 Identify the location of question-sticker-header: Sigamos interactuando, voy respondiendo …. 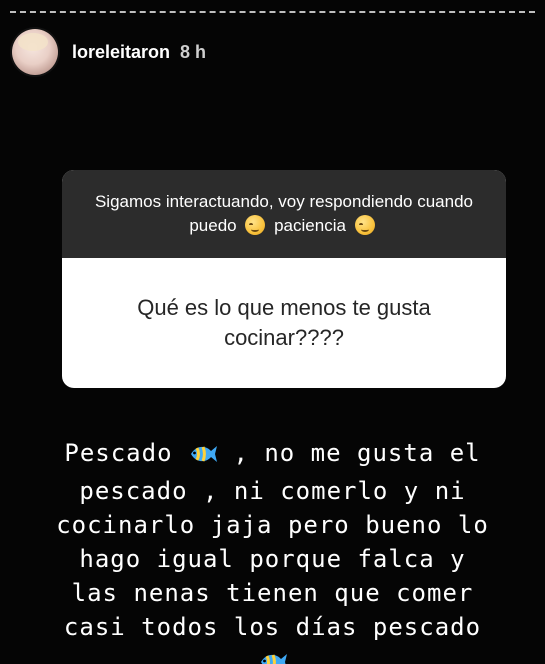
(284, 214).